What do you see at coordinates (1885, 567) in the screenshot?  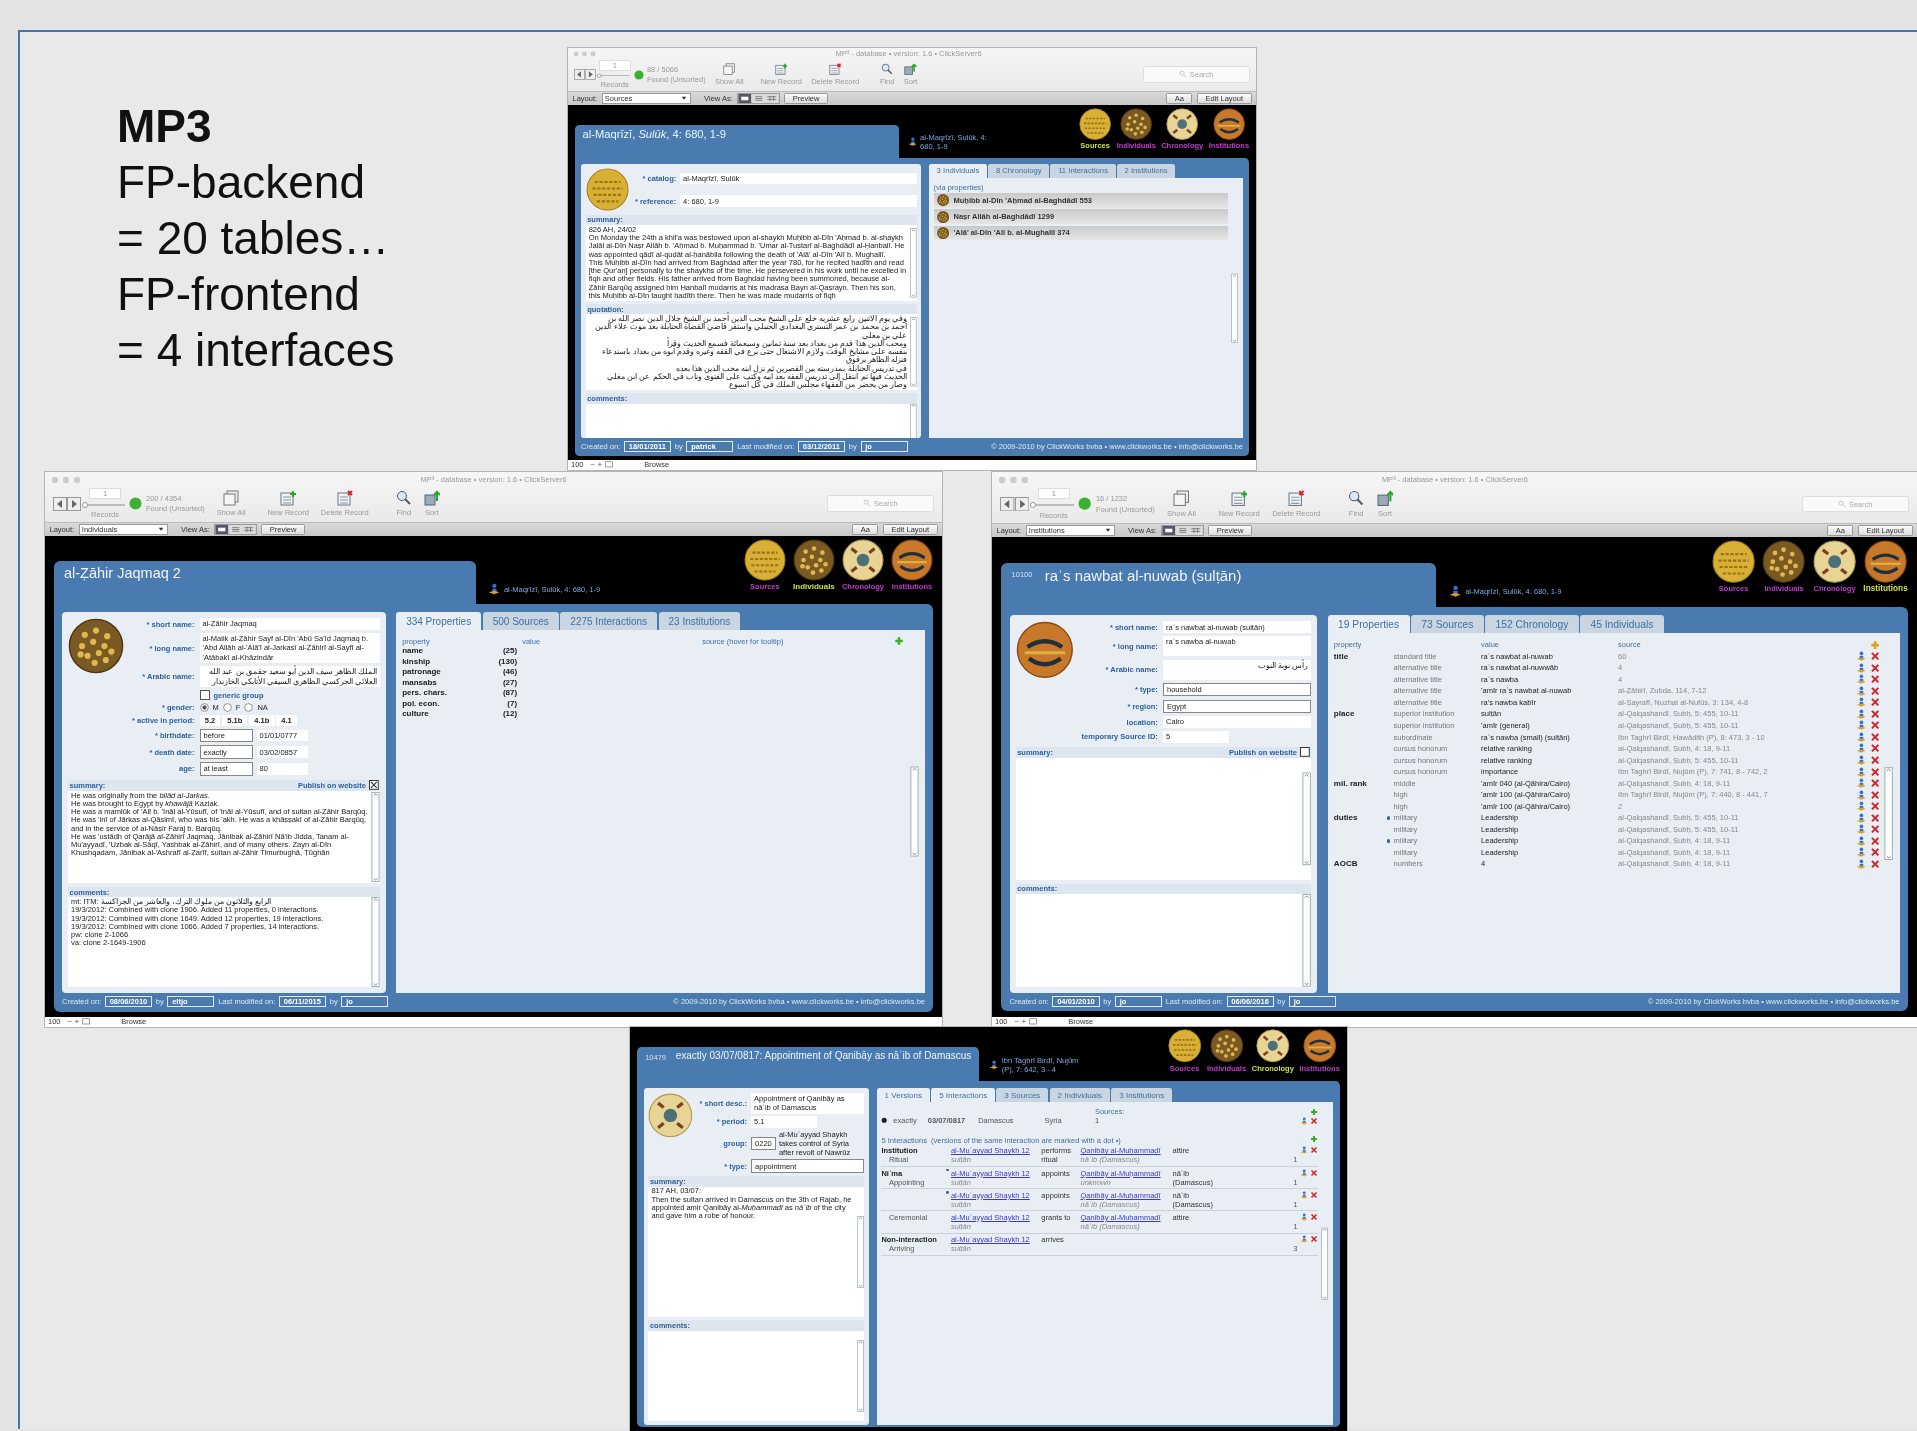 I see `section-button: Institutions` at bounding box center [1885, 567].